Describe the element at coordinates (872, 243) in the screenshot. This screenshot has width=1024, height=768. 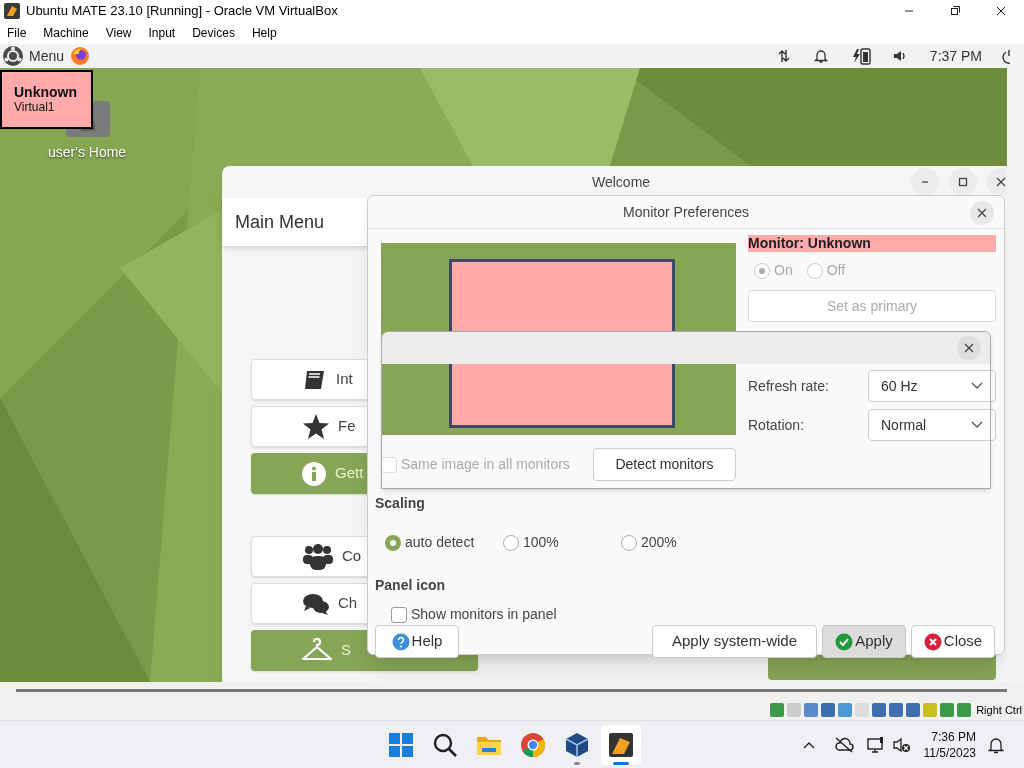
I see `monitor-heading: Monitor: Unknown` at that location.